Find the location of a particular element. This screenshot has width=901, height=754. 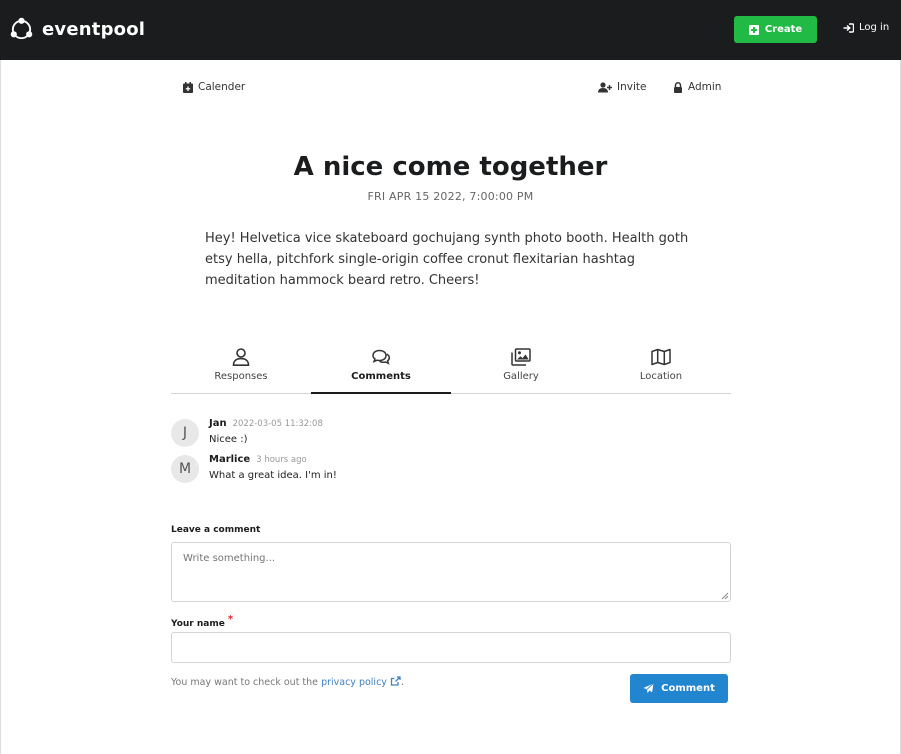

map-icon is located at coordinates (661, 357).